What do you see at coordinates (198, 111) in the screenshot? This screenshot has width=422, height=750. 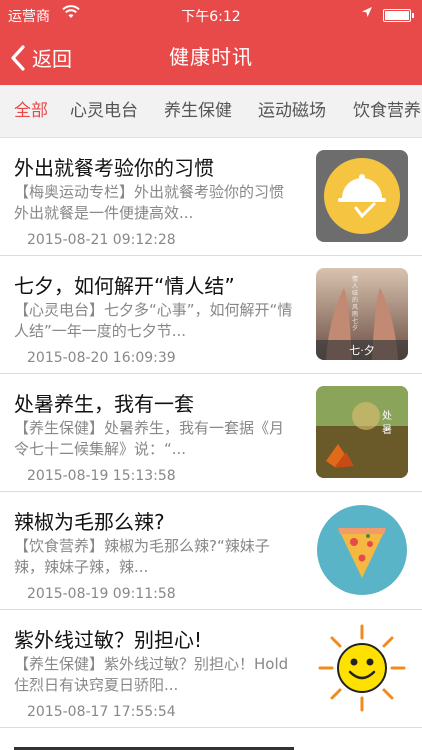 I see `tab-health-care: 养生保健` at bounding box center [198, 111].